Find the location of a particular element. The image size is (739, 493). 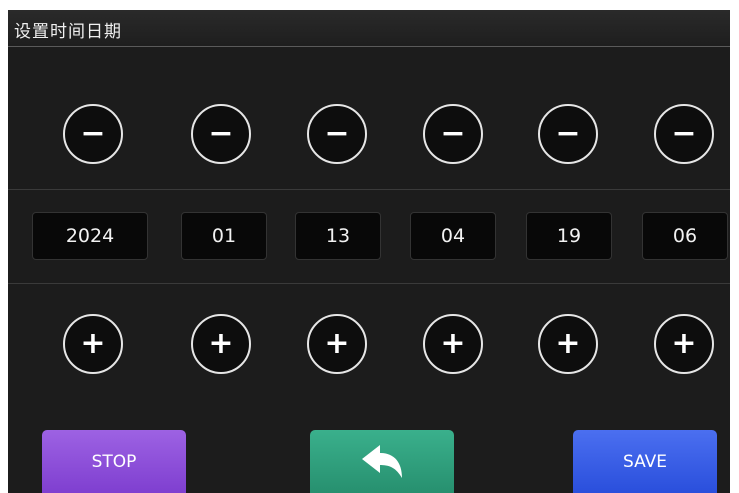

month-decrement-button: − is located at coordinates (221, 134).